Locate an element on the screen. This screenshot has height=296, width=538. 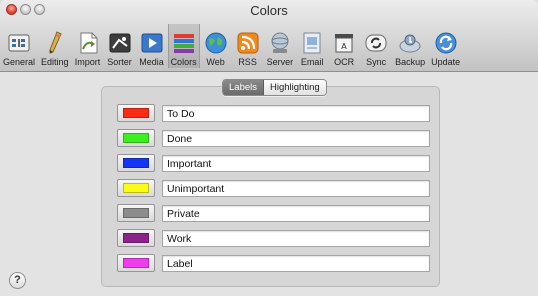
svg-text: A is located at coordinates (344, 46).